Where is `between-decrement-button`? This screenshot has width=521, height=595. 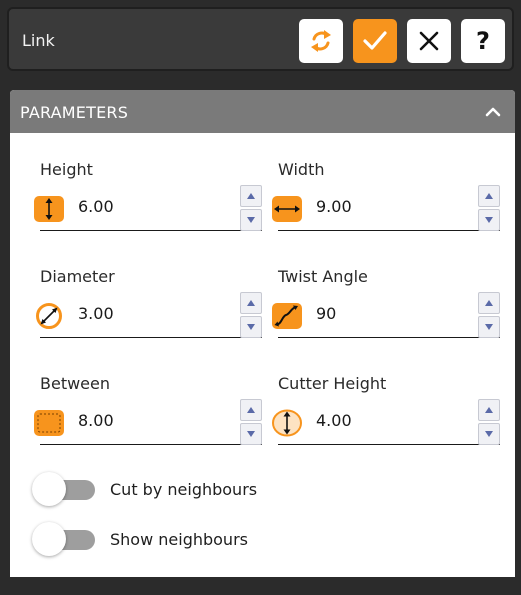 between-decrement-button is located at coordinates (251, 434).